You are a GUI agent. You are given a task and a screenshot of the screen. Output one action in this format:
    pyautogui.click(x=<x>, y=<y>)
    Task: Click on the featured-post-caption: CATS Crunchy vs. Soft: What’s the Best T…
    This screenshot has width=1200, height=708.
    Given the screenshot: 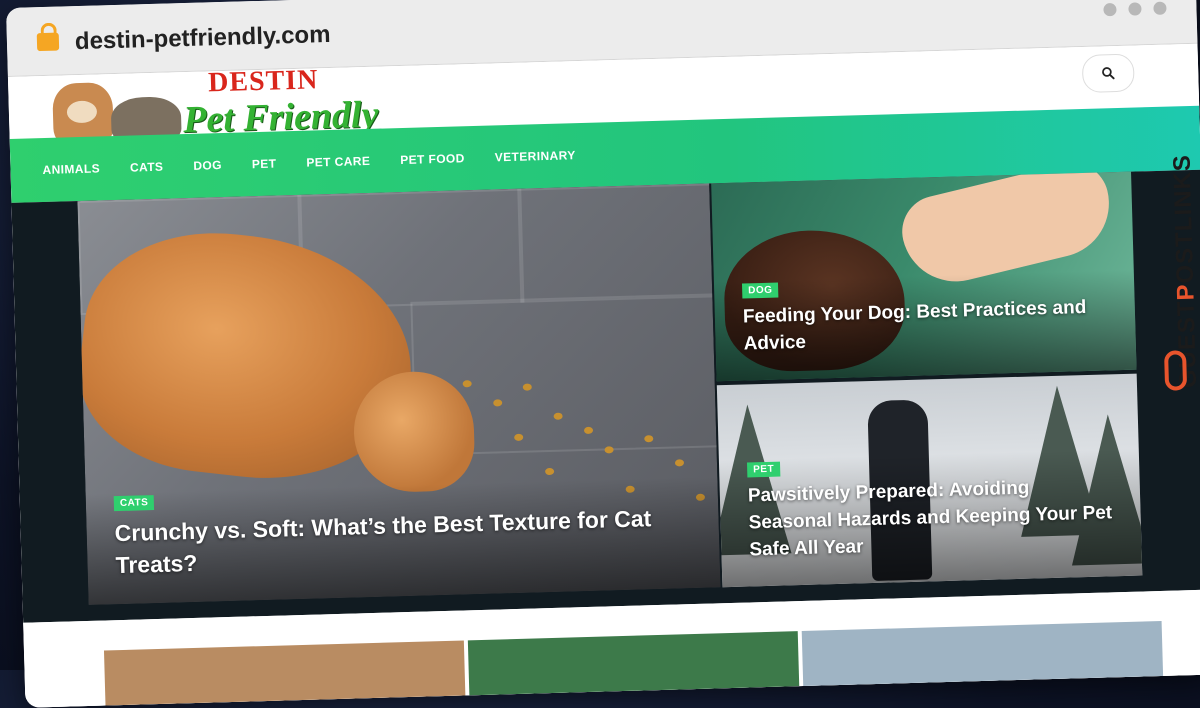 What is the action you would take?
    pyautogui.click(x=403, y=540)
    